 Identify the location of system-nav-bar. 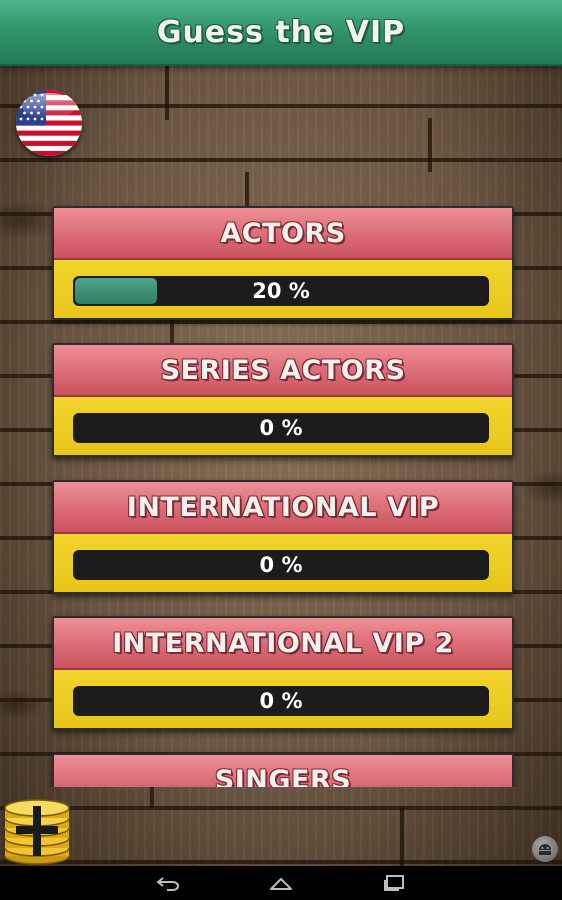
(281, 883).